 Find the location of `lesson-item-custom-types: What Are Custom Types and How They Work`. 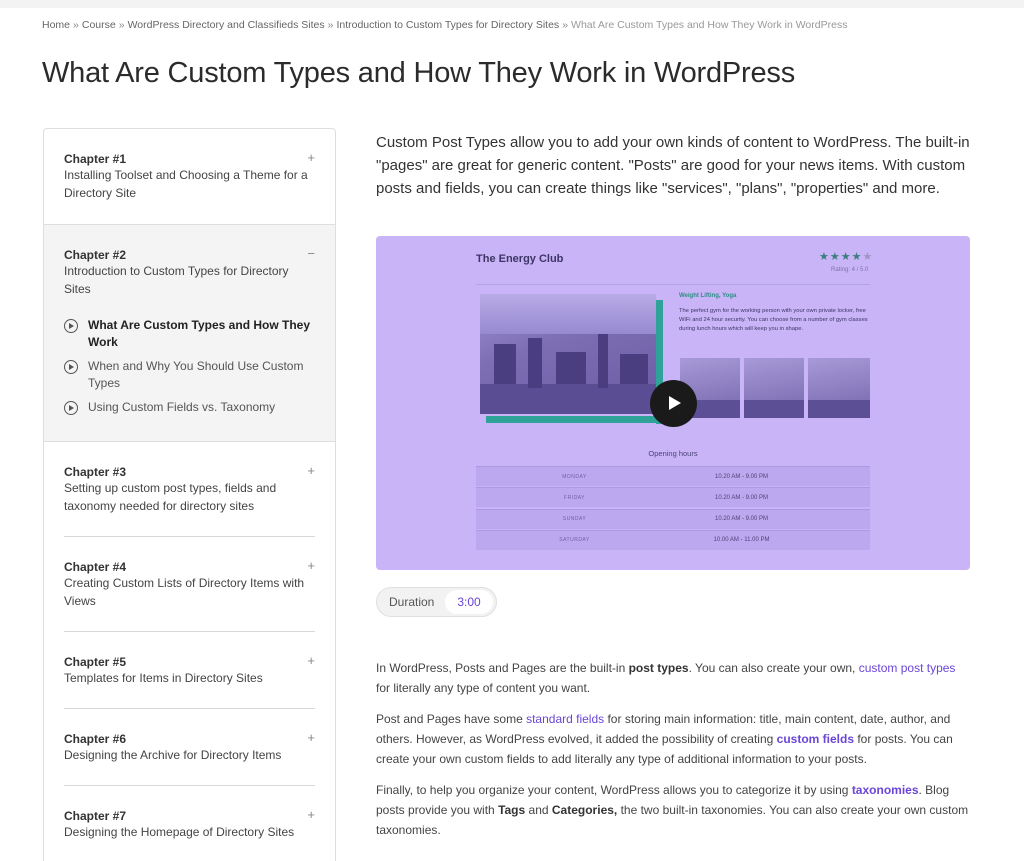

lesson-item-custom-types: What Are Custom Types and How They Work is located at coordinates (189, 334).